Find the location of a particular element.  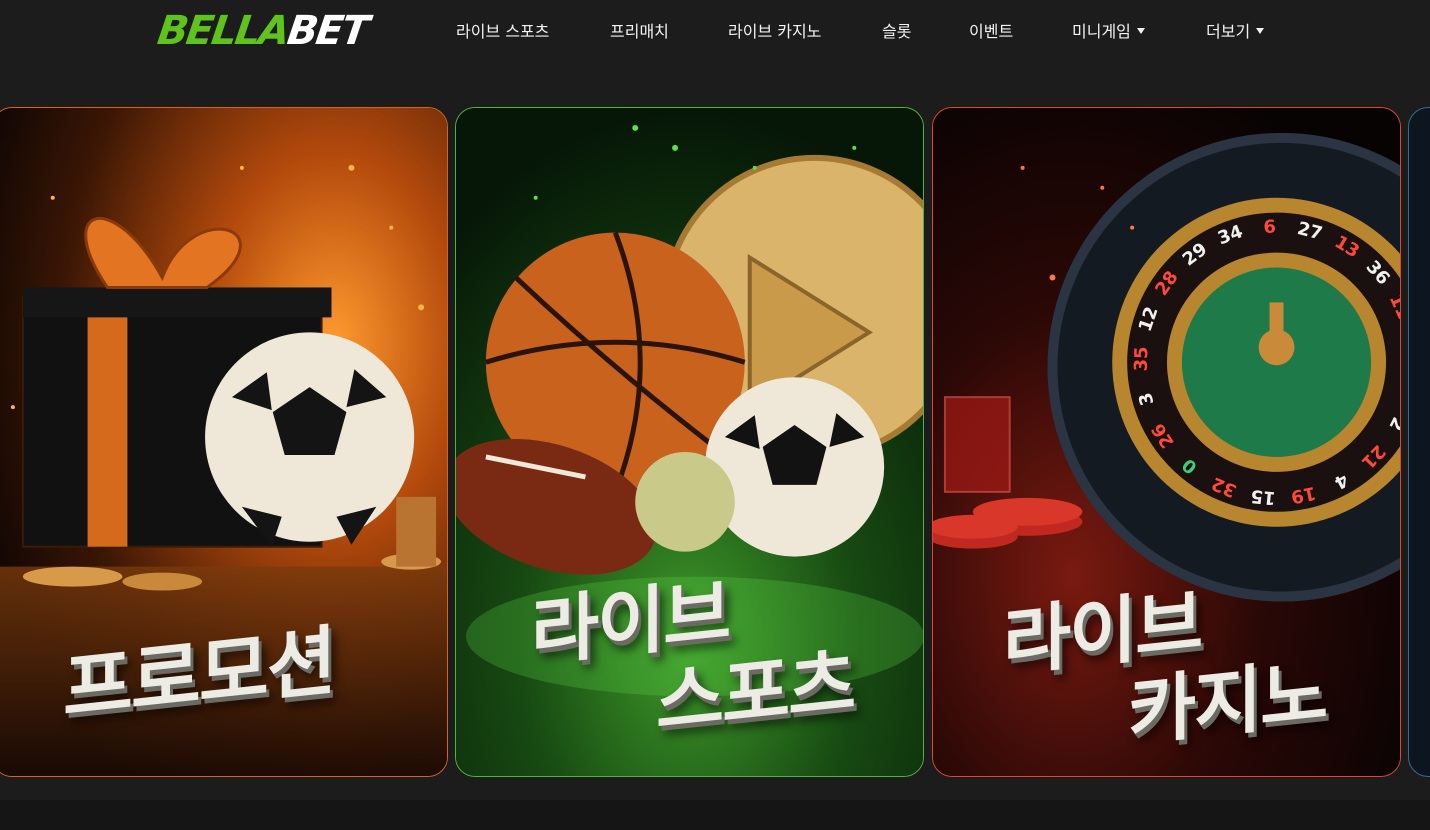

nav-label: 더보기 is located at coordinates (1228, 31).